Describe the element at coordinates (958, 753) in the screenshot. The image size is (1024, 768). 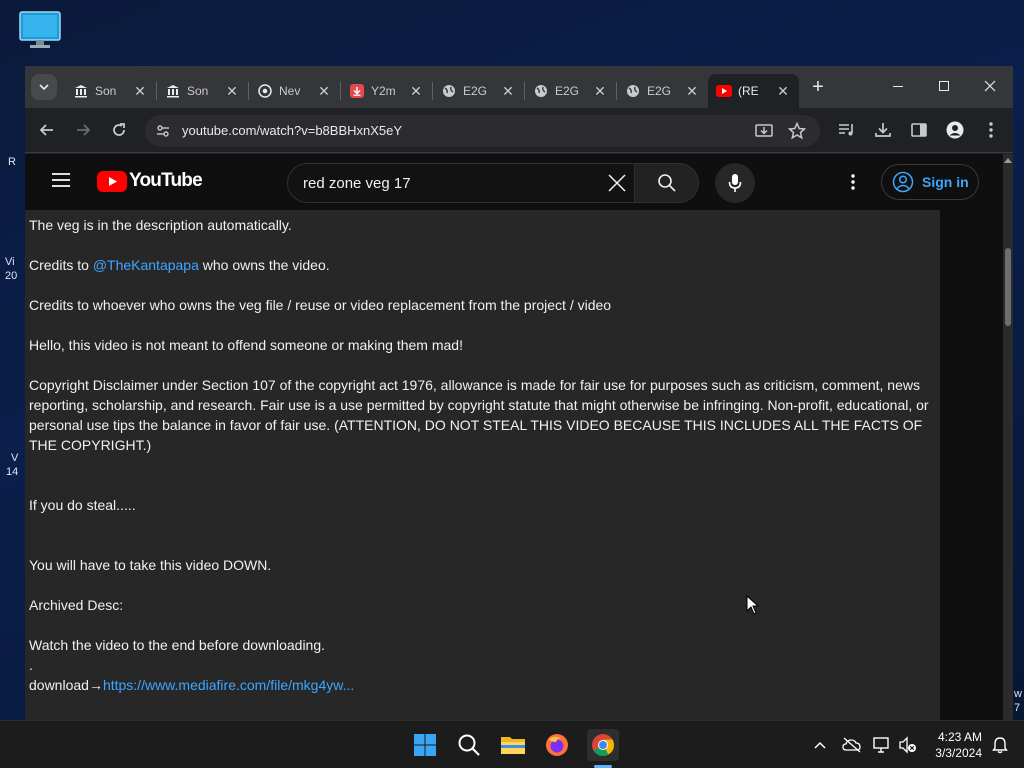
I see `clock-date: 3/3/2024` at that location.